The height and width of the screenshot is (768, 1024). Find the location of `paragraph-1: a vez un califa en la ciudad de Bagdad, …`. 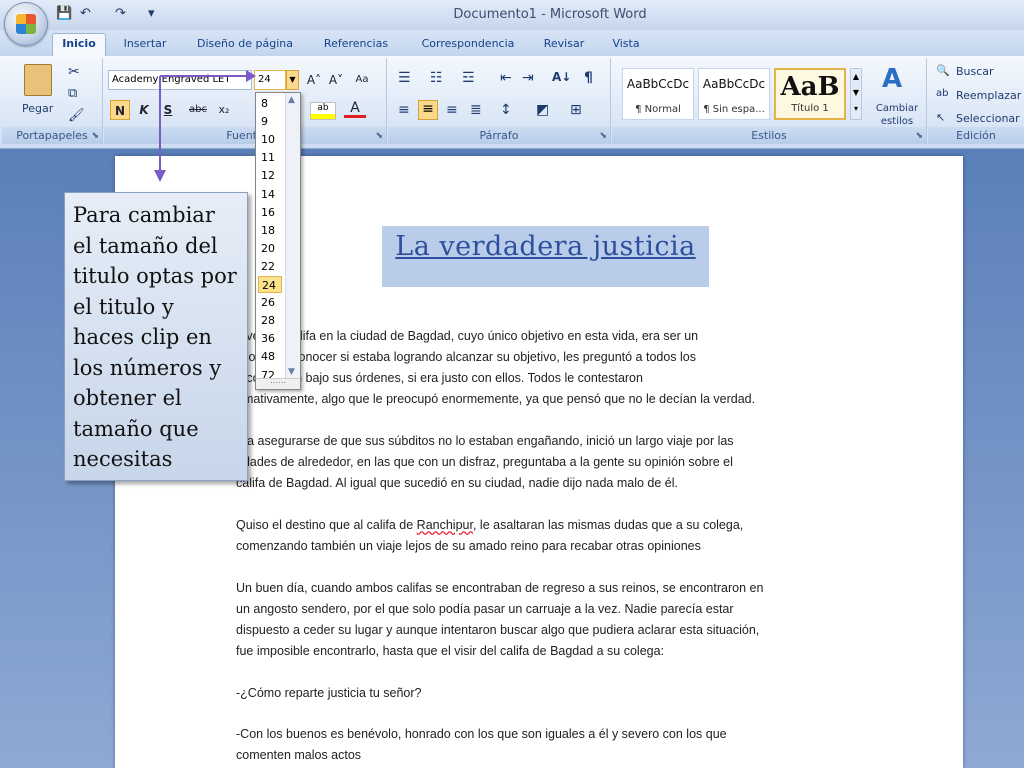

paragraph-1: a vez un califa en la ciudad de Bagdad, … is located at coordinates (541, 368).